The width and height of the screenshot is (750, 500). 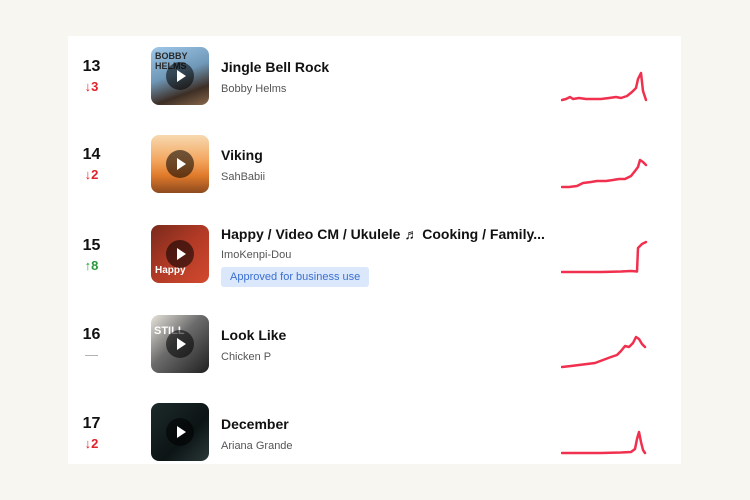 What do you see at coordinates (91, 423) in the screenshot?
I see `rank-number: 17` at bounding box center [91, 423].